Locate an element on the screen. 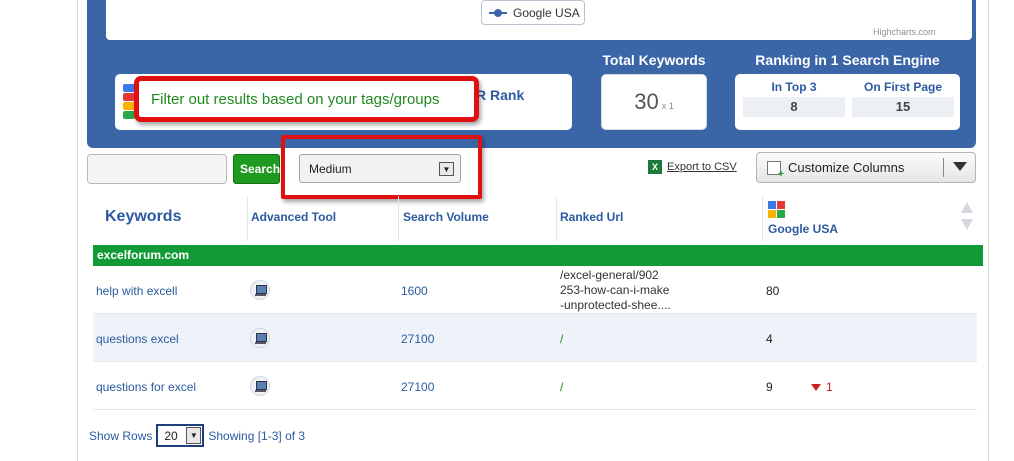 The height and width of the screenshot is (461, 1014). show-rows-label: Show Rows is located at coordinates (121, 435).